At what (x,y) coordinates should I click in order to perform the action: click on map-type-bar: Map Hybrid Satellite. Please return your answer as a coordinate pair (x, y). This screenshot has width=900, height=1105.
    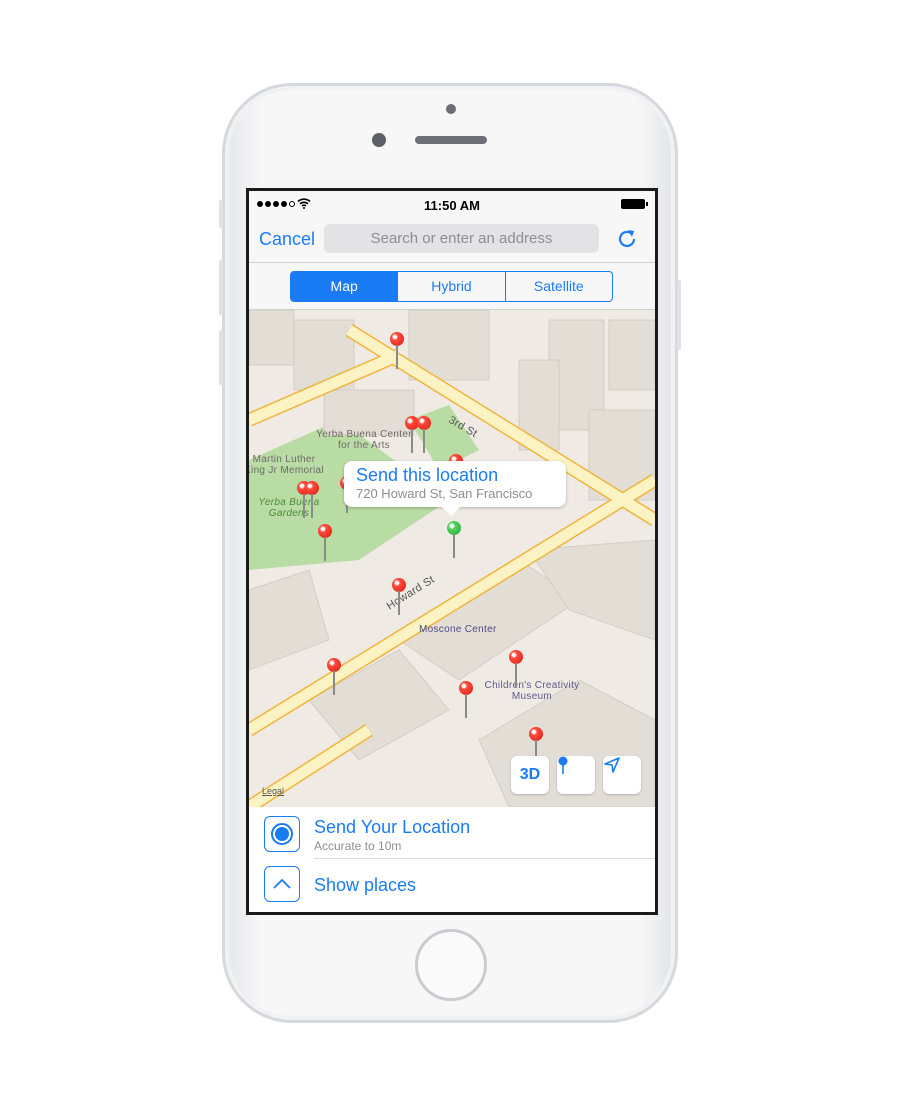
    Looking at the image, I should click on (452, 286).